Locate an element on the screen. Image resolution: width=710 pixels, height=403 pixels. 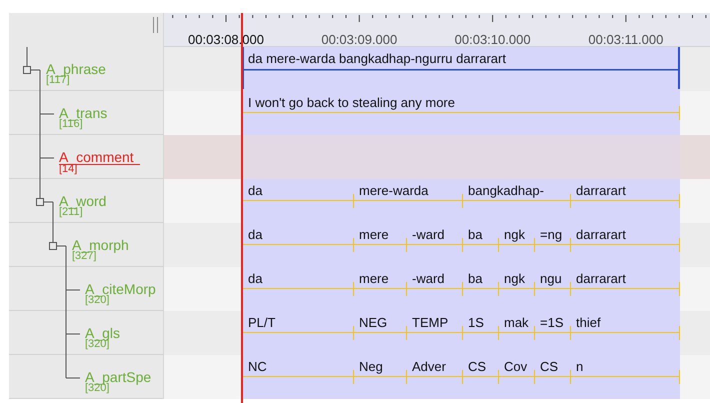
time-label: 00:03:10.000 is located at coordinates (493, 39).